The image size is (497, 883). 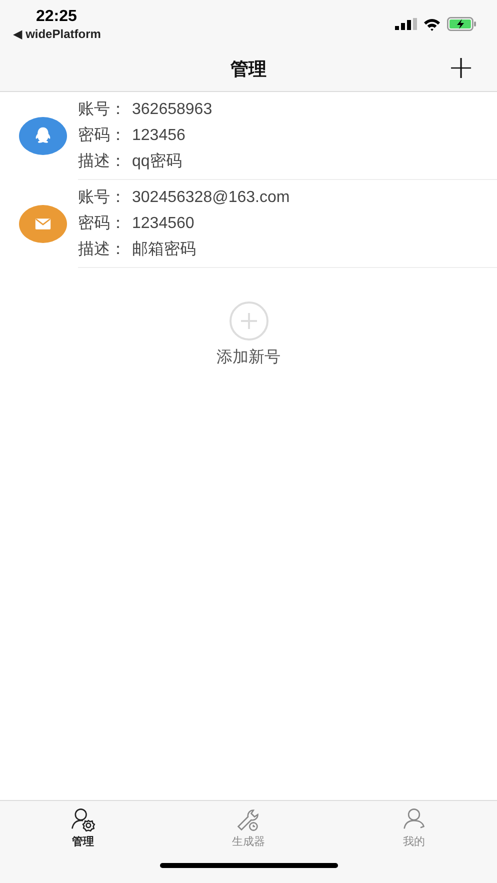 What do you see at coordinates (248, 321) in the screenshot?
I see `add-circle-icon` at bounding box center [248, 321].